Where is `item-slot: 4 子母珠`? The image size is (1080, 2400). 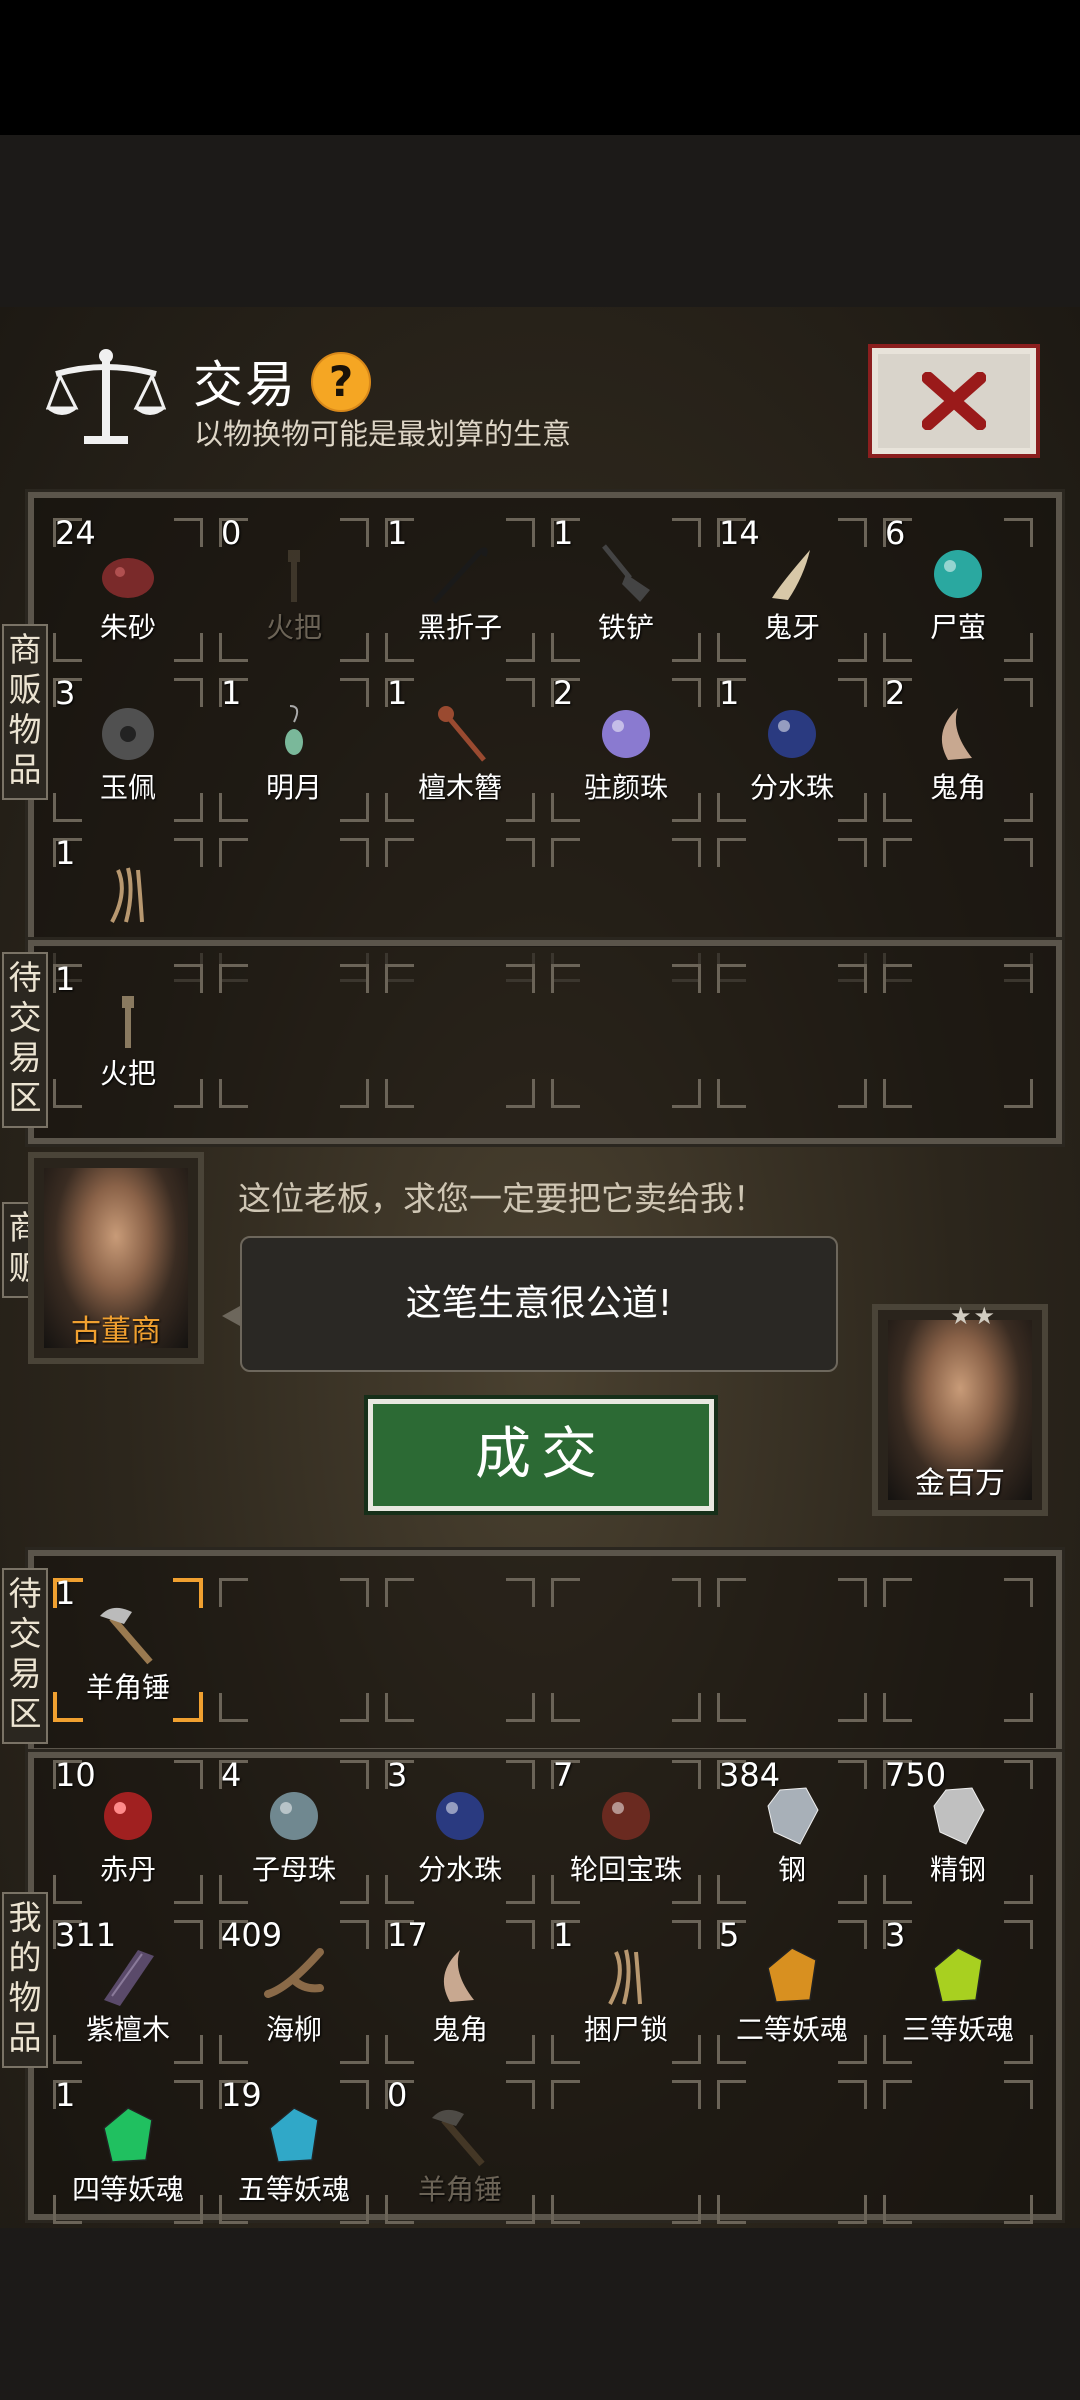 item-slot: 4 子母珠 is located at coordinates (294, 1832).